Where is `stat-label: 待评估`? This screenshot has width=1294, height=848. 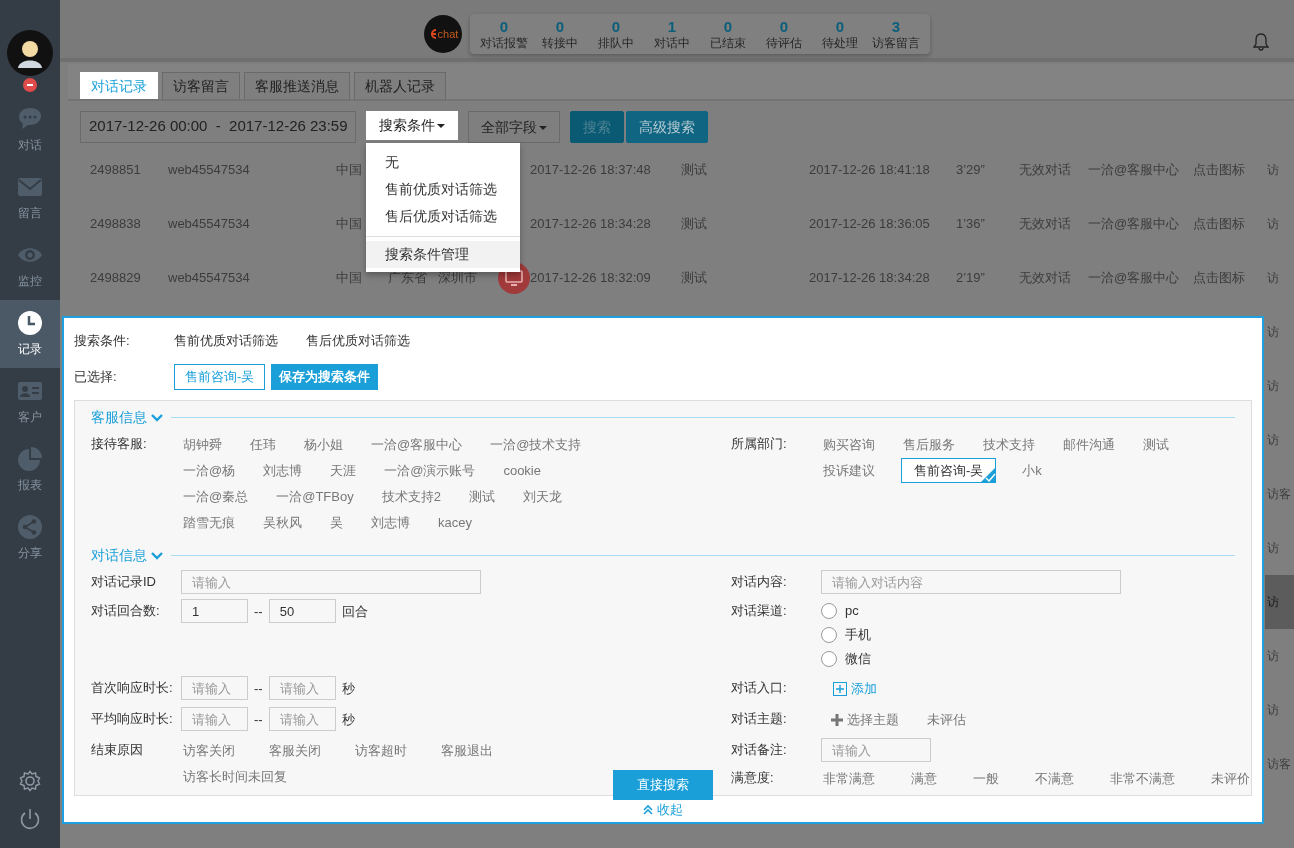 stat-label: 待评估 is located at coordinates (784, 43).